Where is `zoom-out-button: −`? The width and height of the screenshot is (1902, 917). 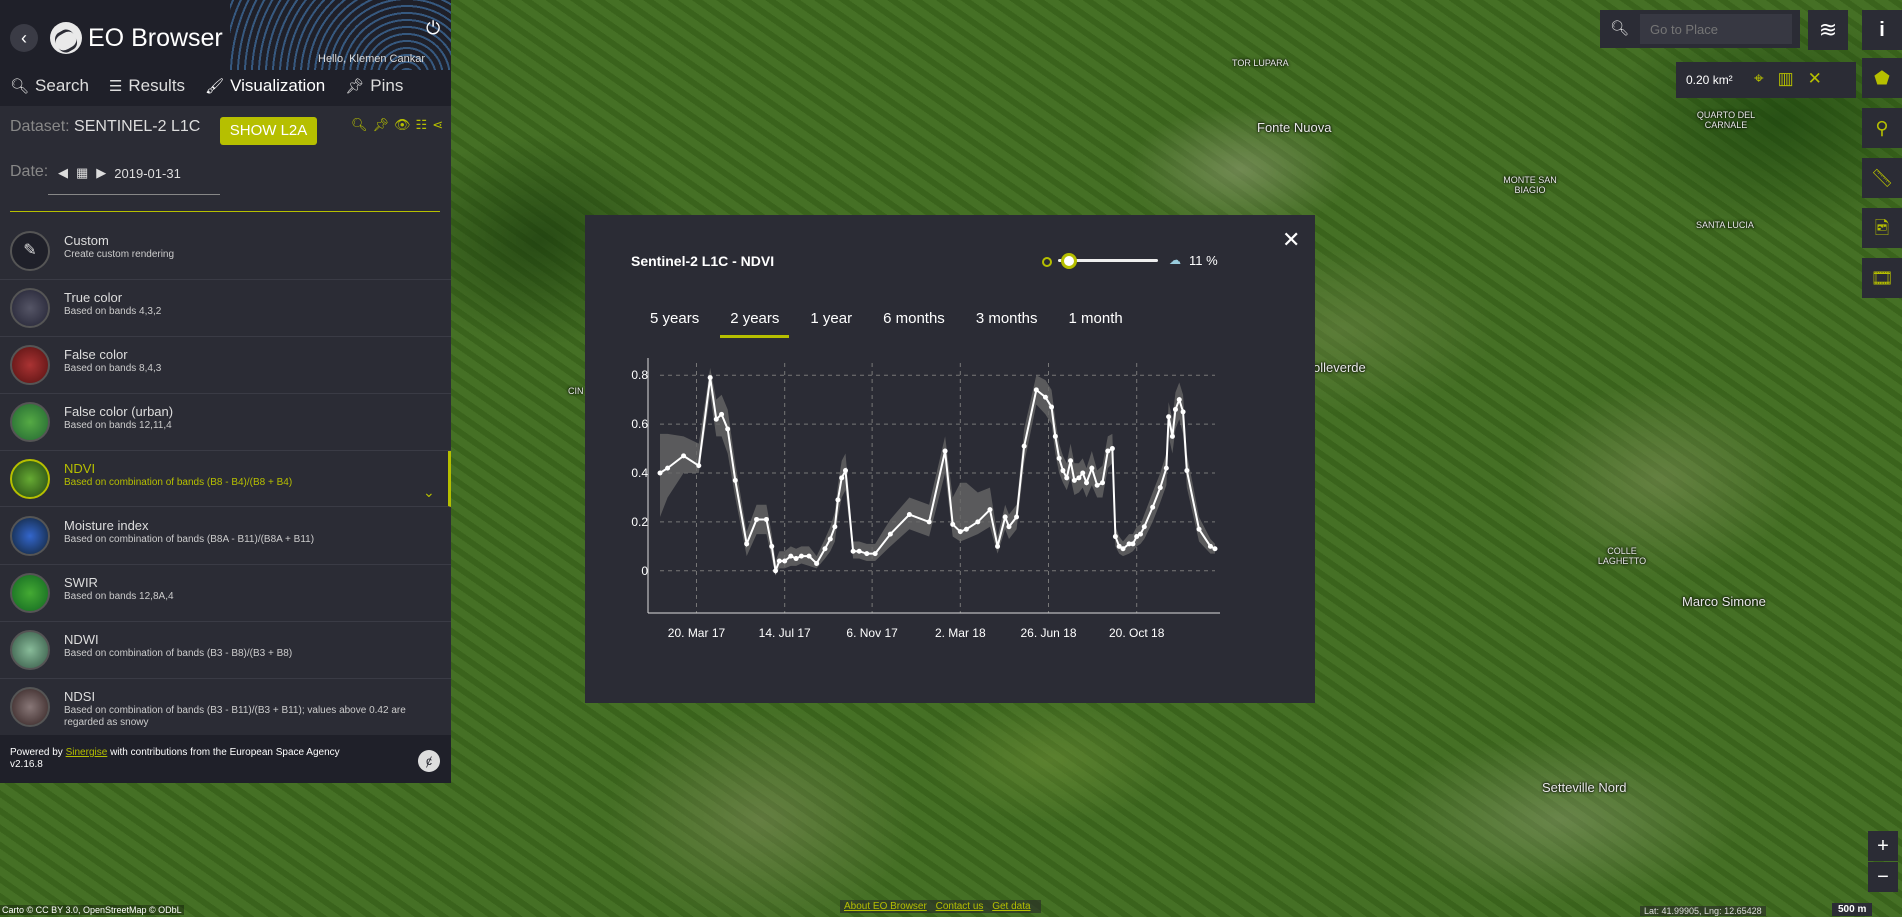 zoom-out-button: − is located at coordinates (1883, 877).